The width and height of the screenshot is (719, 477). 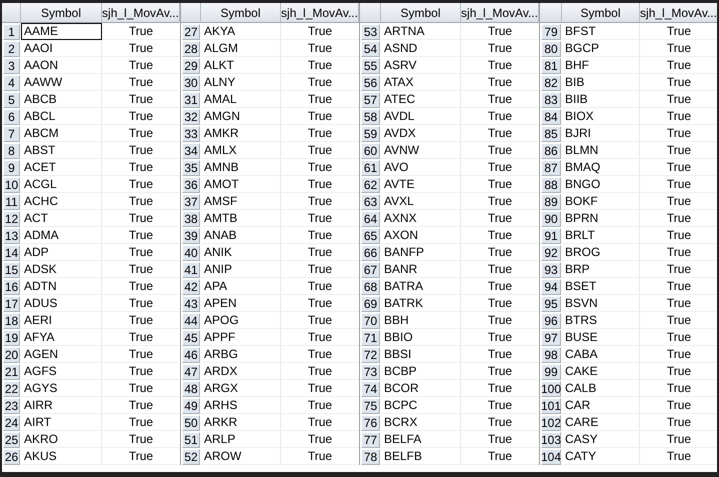 What do you see at coordinates (551, 423) in the screenshot?
I see `row-number: 102` at bounding box center [551, 423].